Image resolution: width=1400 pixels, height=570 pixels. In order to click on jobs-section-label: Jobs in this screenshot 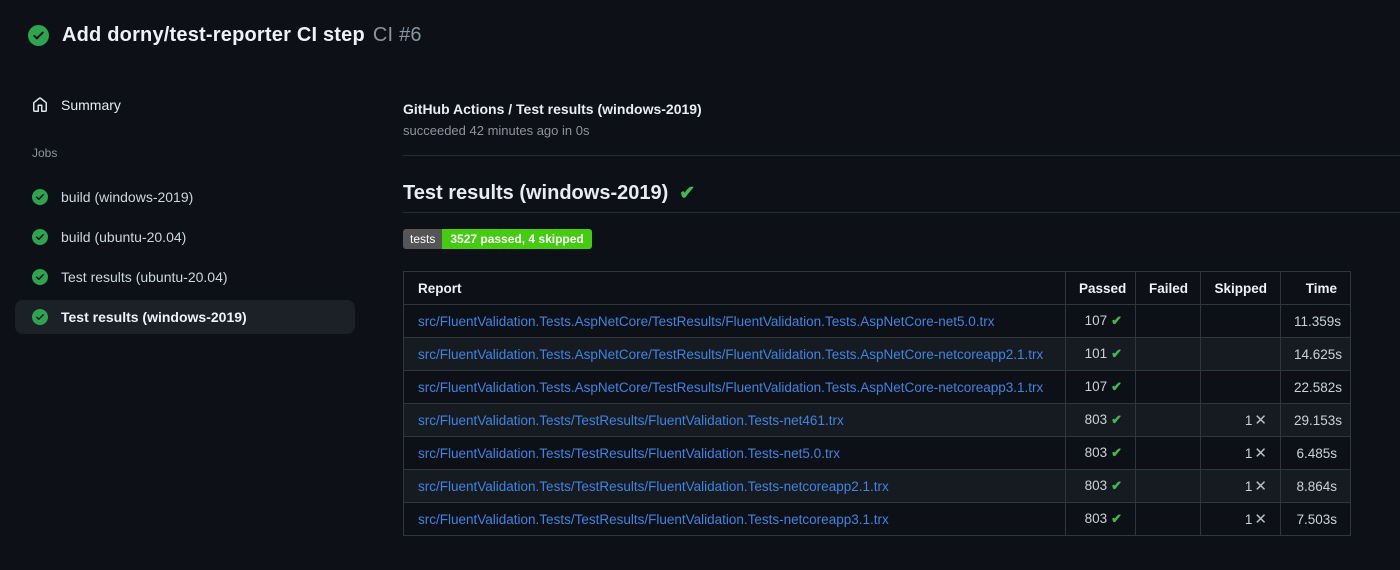, I will do `click(45, 153)`.